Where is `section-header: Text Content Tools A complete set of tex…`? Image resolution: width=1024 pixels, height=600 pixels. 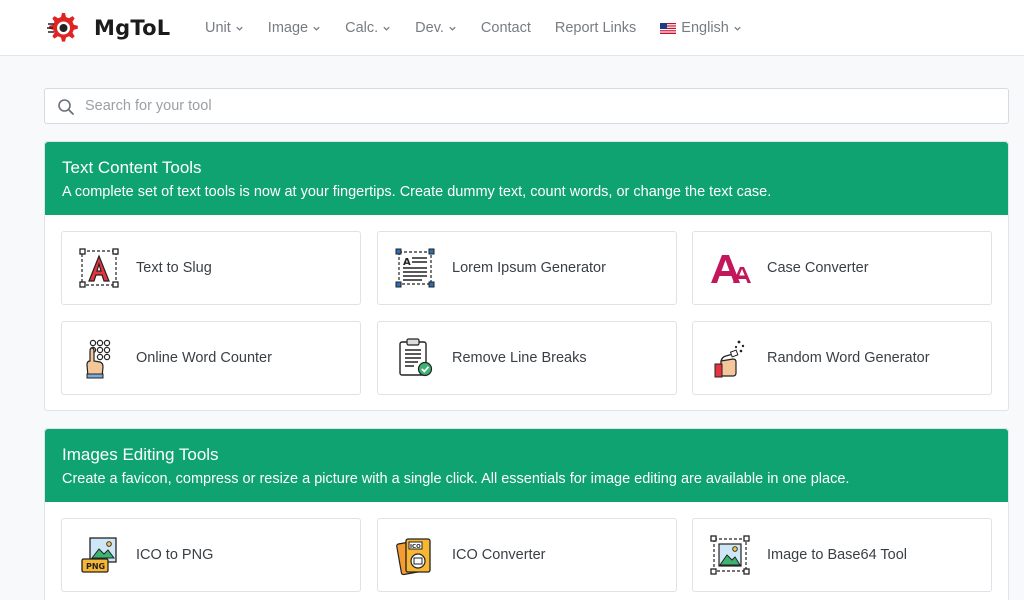
section-header: Text Content Tools A complete set of tex… is located at coordinates (526, 178).